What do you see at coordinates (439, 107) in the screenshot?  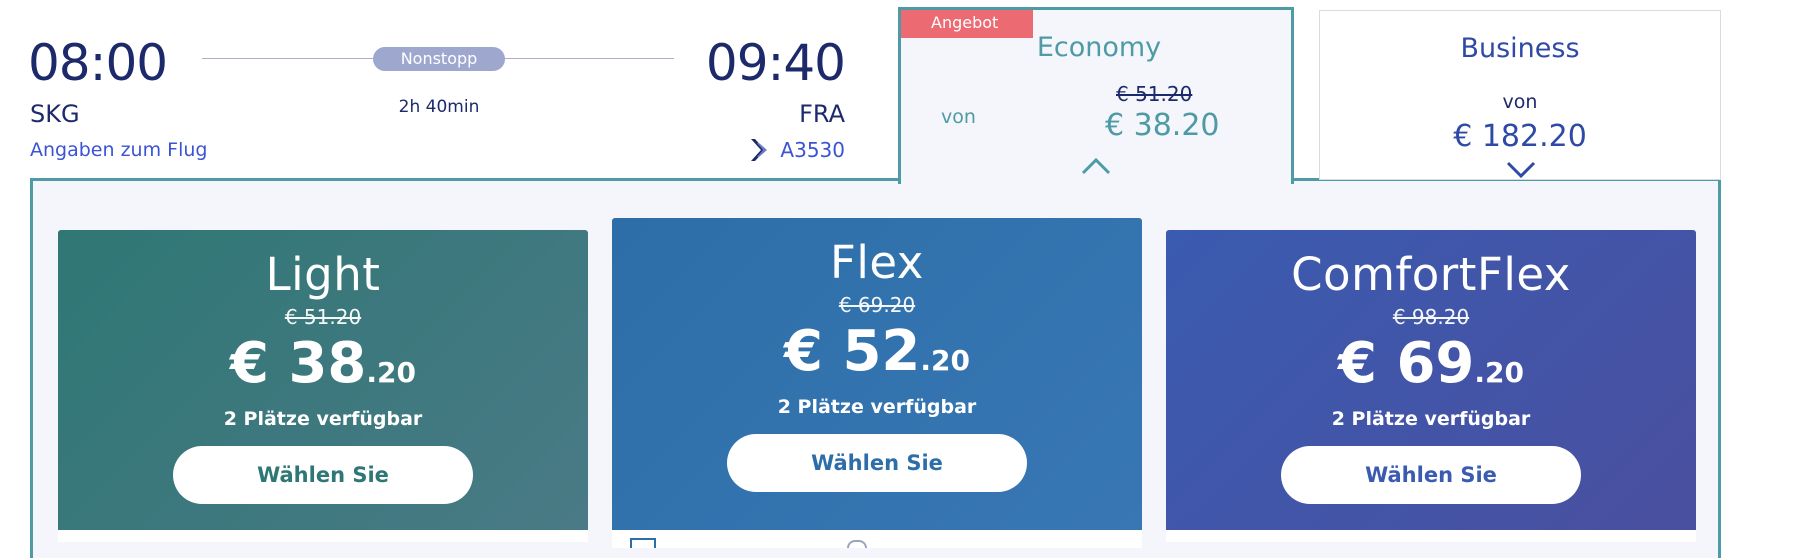 I see `flight-duration: 2h 40min` at bounding box center [439, 107].